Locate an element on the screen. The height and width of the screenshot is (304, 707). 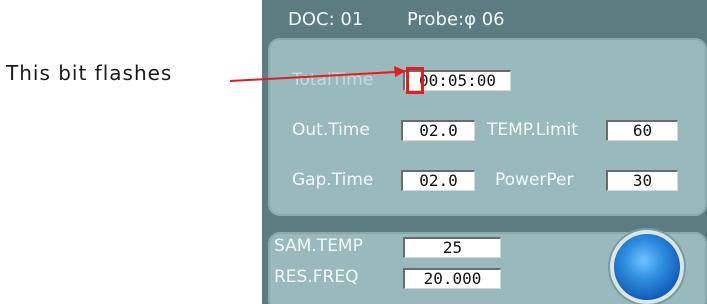
arrow-icon is located at coordinates (317, 74).